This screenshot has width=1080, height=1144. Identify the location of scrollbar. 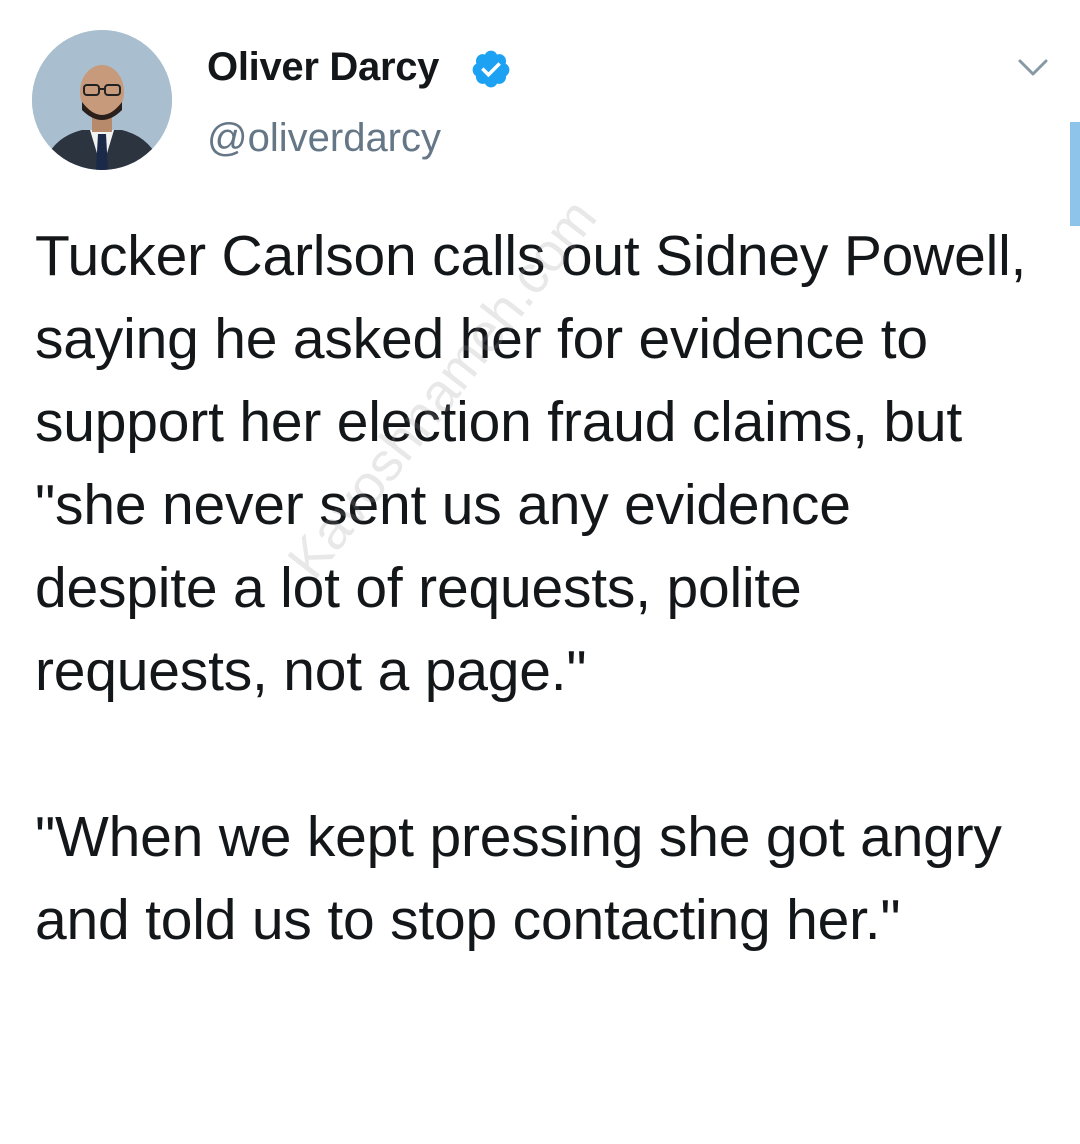
(1075, 174).